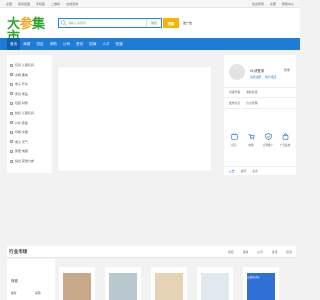 Image resolution: width=320 pixels, height=300 pixels. I want to click on find-password-link: 账户找回, so click(270, 77).